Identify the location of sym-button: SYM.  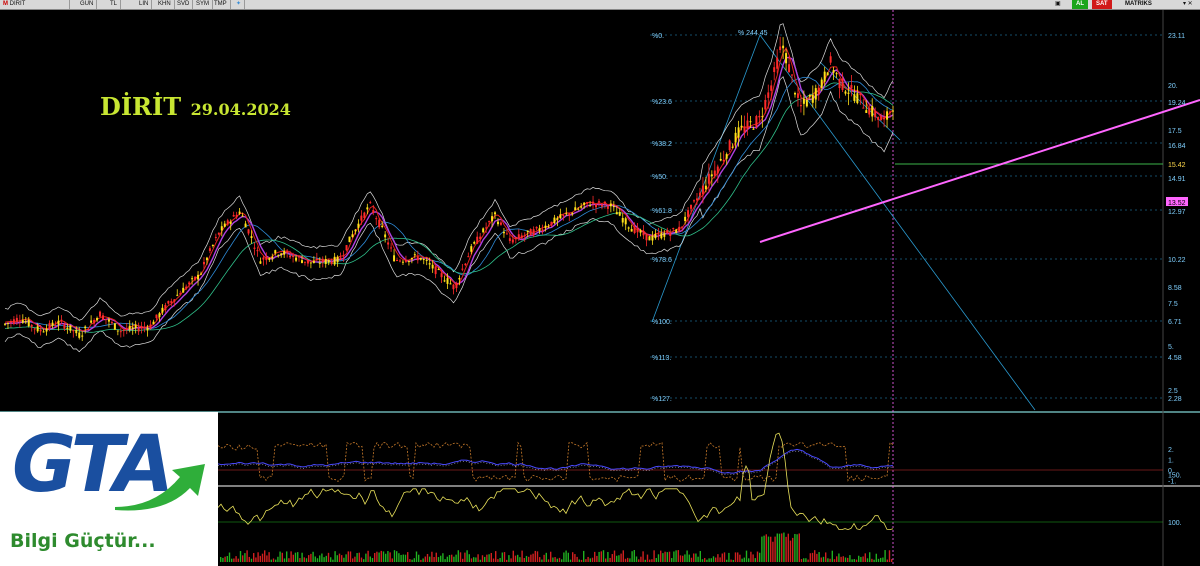
(203, 4).